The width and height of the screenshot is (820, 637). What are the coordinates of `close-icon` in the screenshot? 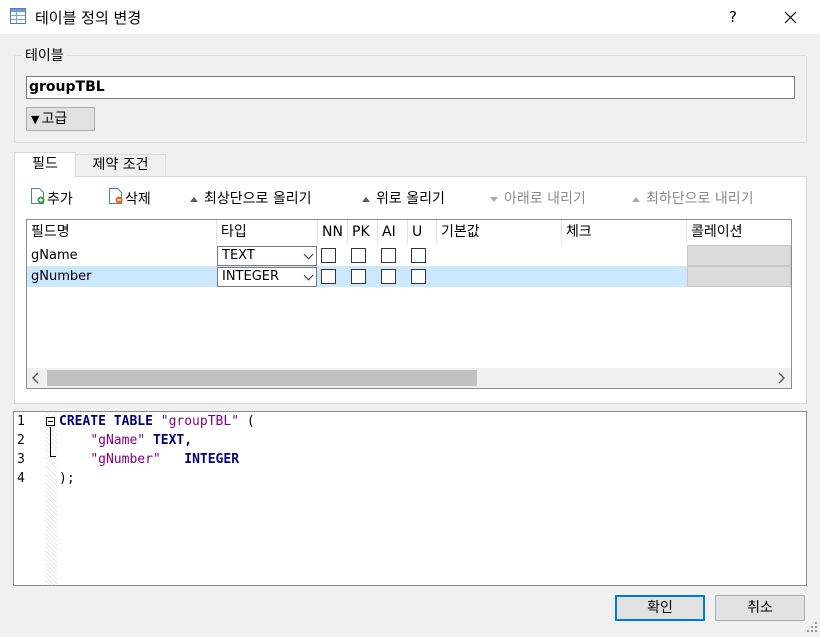 It's located at (790, 17).